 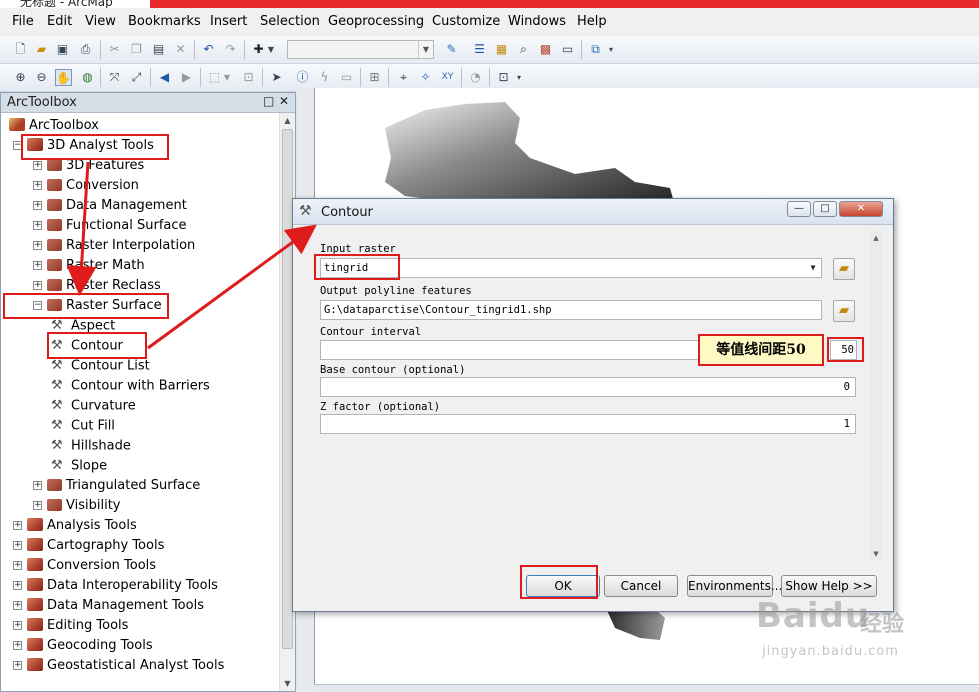 What do you see at coordinates (23, 21) in the screenshot?
I see `menu-file: File` at bounding box center [23, 21].